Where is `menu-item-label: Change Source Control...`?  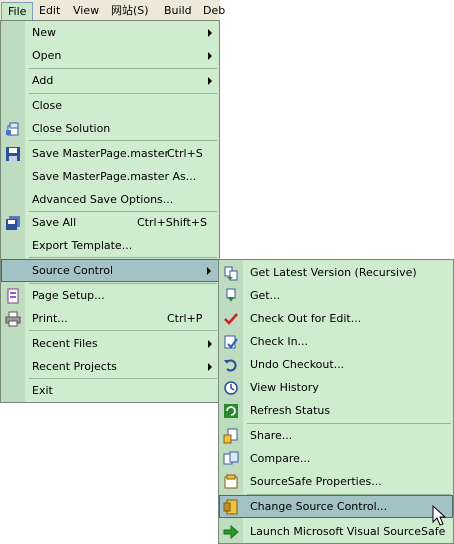
menu-item-label: Change Source Control... is located at coordinates (319, 506).